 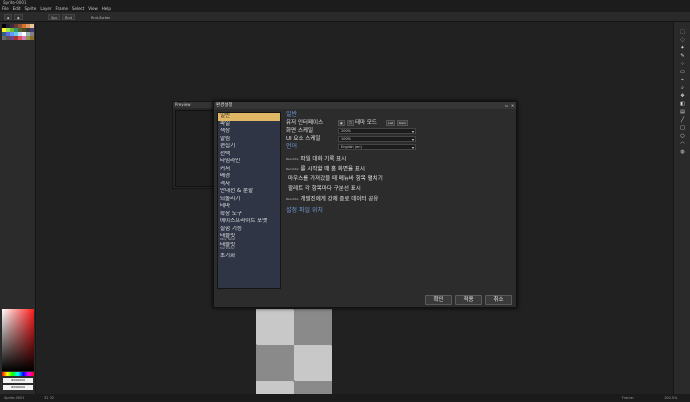 I want to click on nav-item-experimental: 실험 기능, so click(x=249, y=230).